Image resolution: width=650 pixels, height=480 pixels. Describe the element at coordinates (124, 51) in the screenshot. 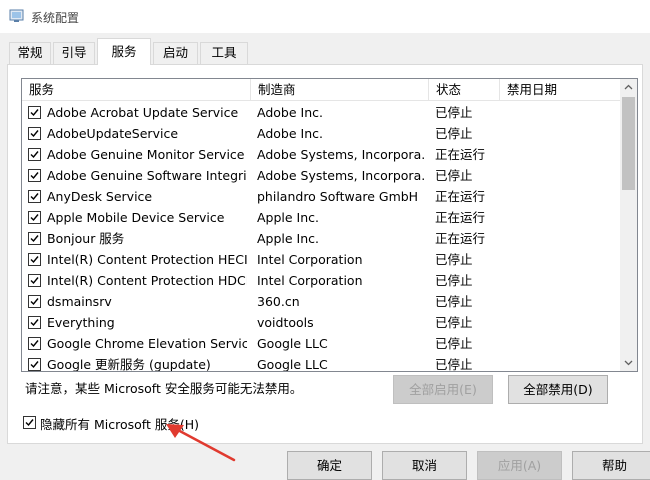

I see `tab-services: 服务` at that location.